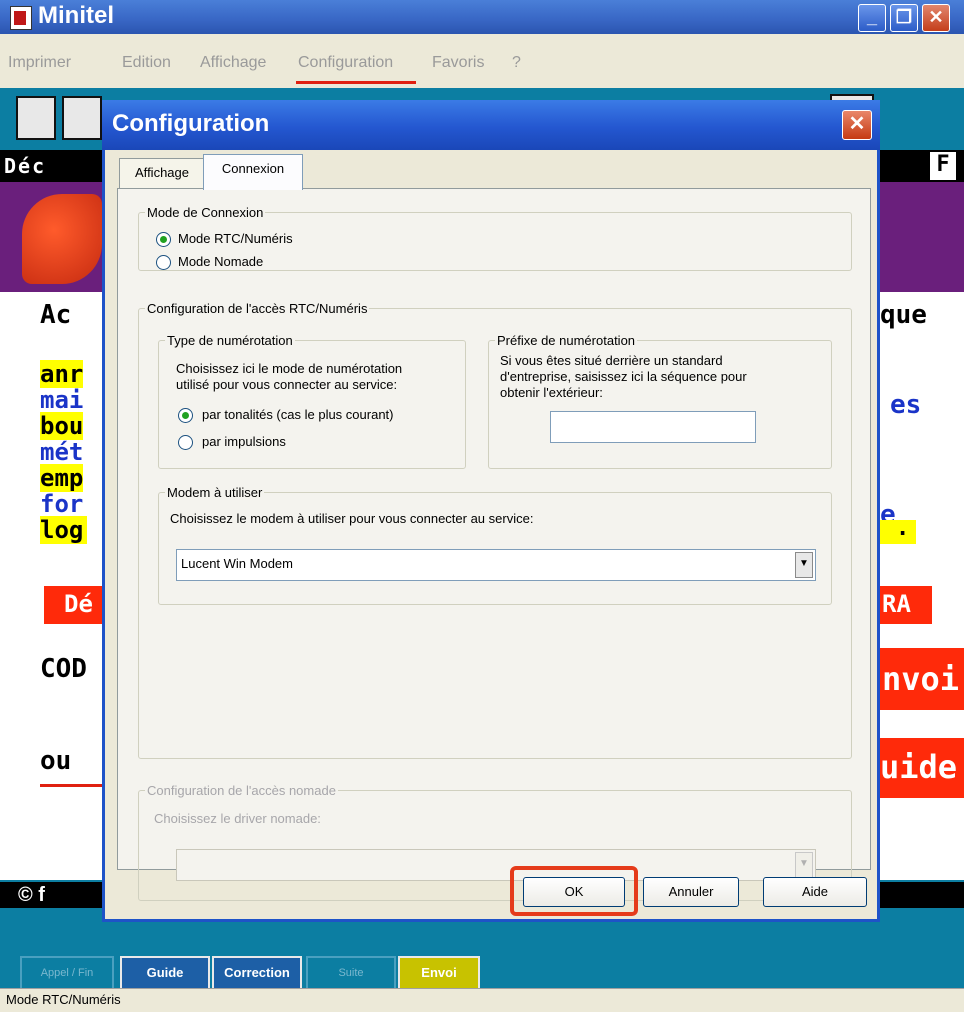 The height and width of the screenshot is (1012, 964). I want to click on screen-row-anr: anr, so click(62, 374).